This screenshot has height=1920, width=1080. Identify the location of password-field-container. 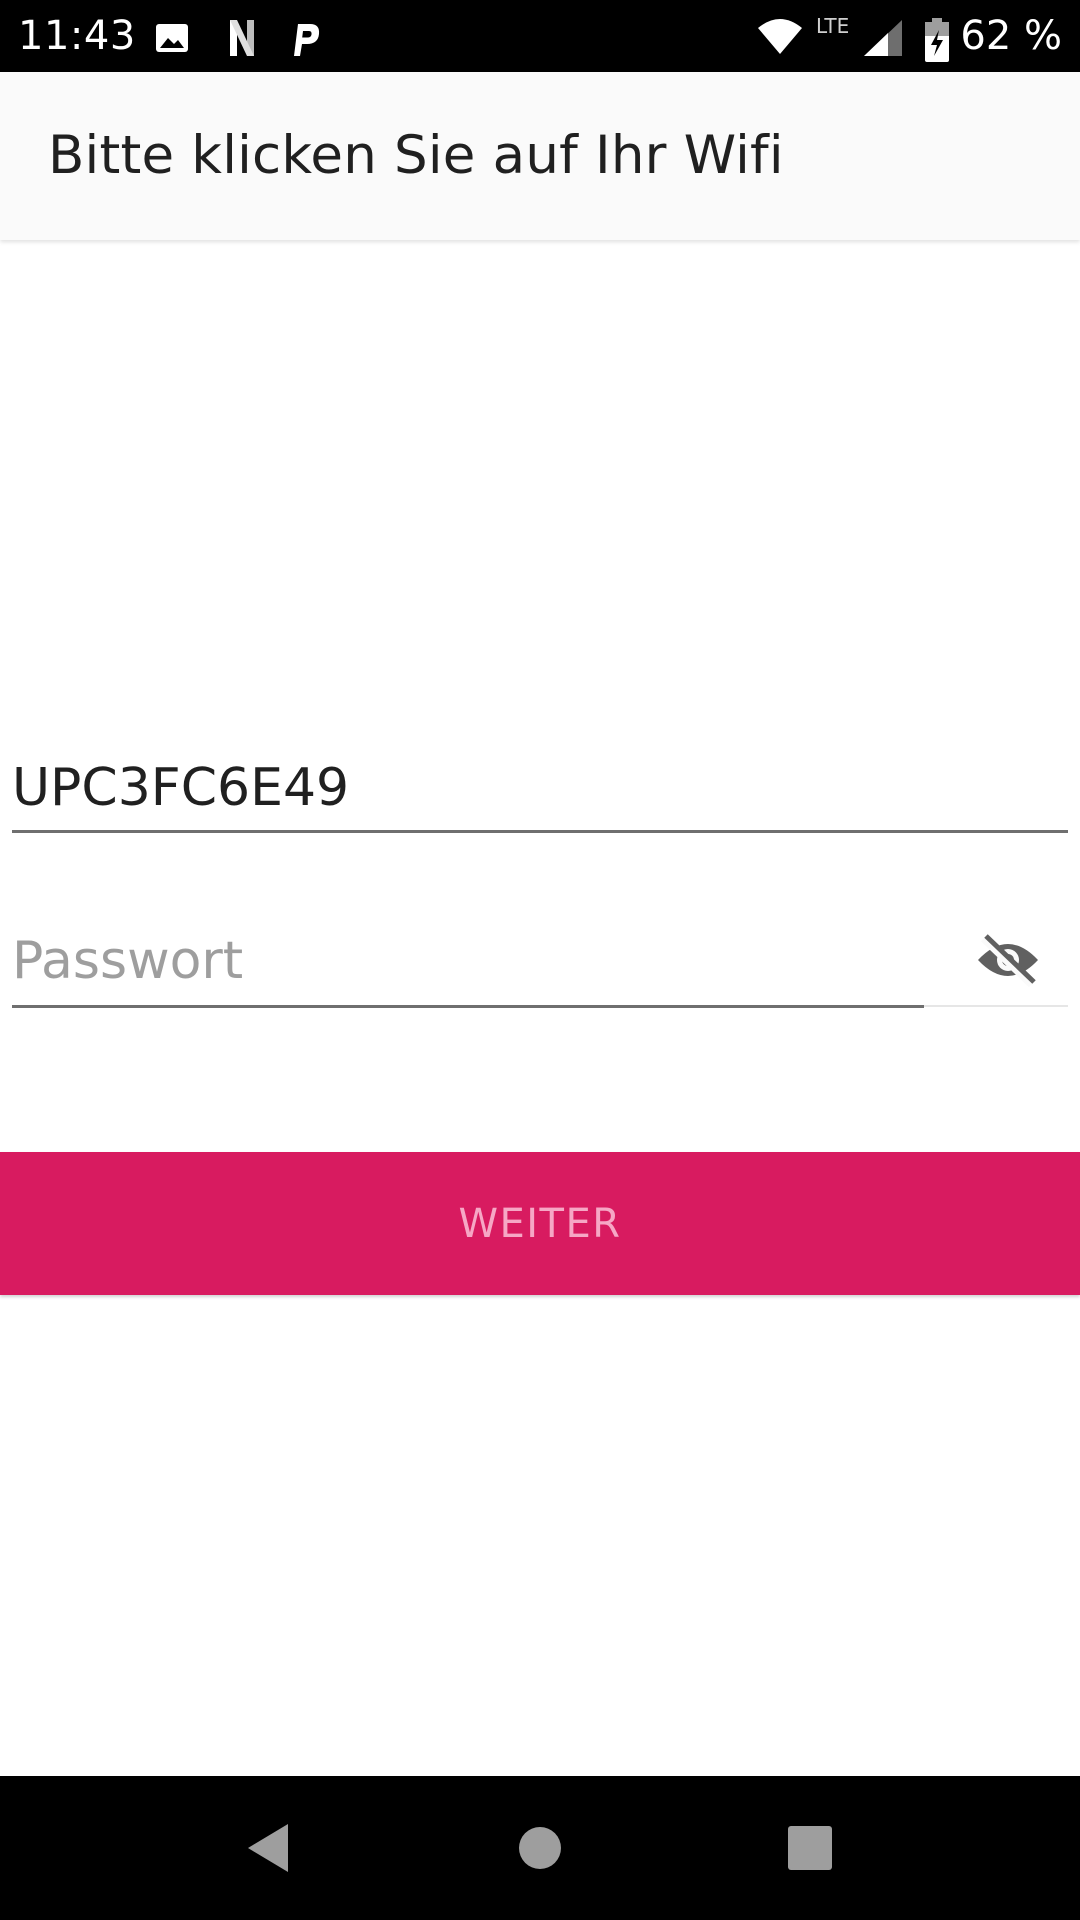
(468, 961).